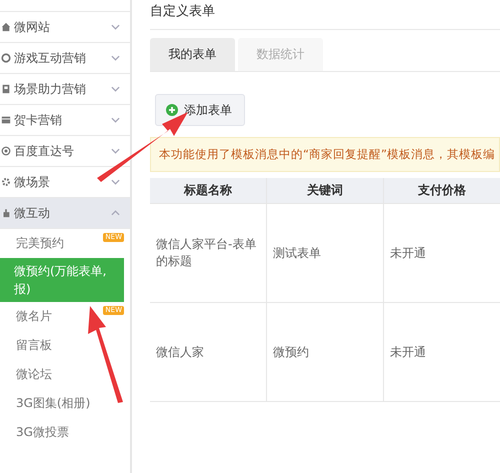  What do you see at coordinates (65, 120) in the screenshot?
I see `sidebar-item: 贺卡营销` at bounding box center [65, 120].